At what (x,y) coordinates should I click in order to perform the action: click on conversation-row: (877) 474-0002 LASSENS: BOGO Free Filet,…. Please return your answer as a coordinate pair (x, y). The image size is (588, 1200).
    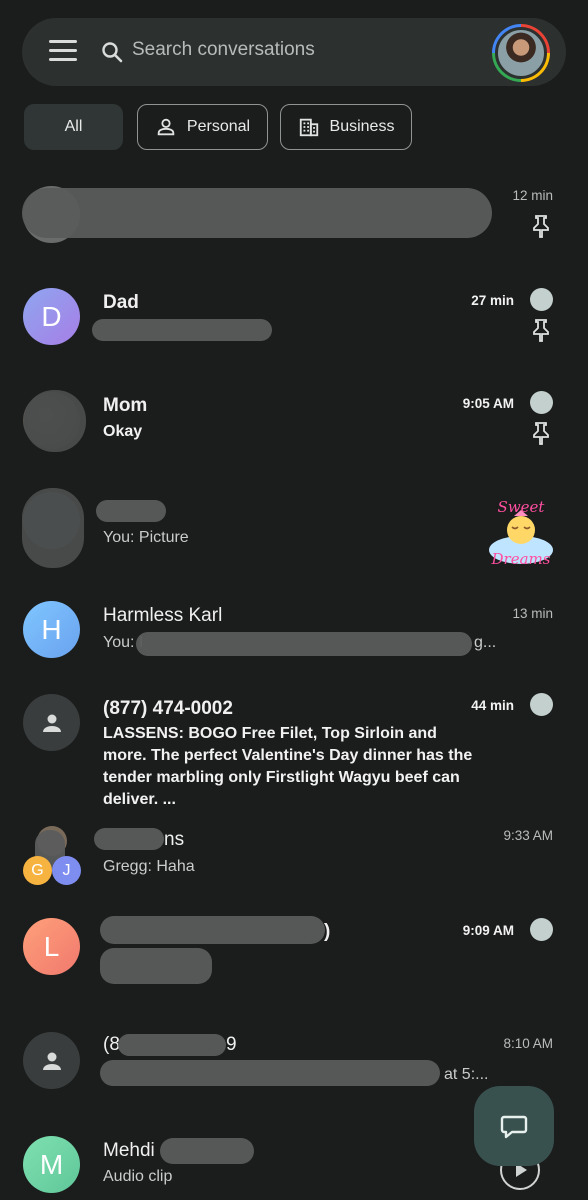
    Looking at the image, I should click on (294, 750).